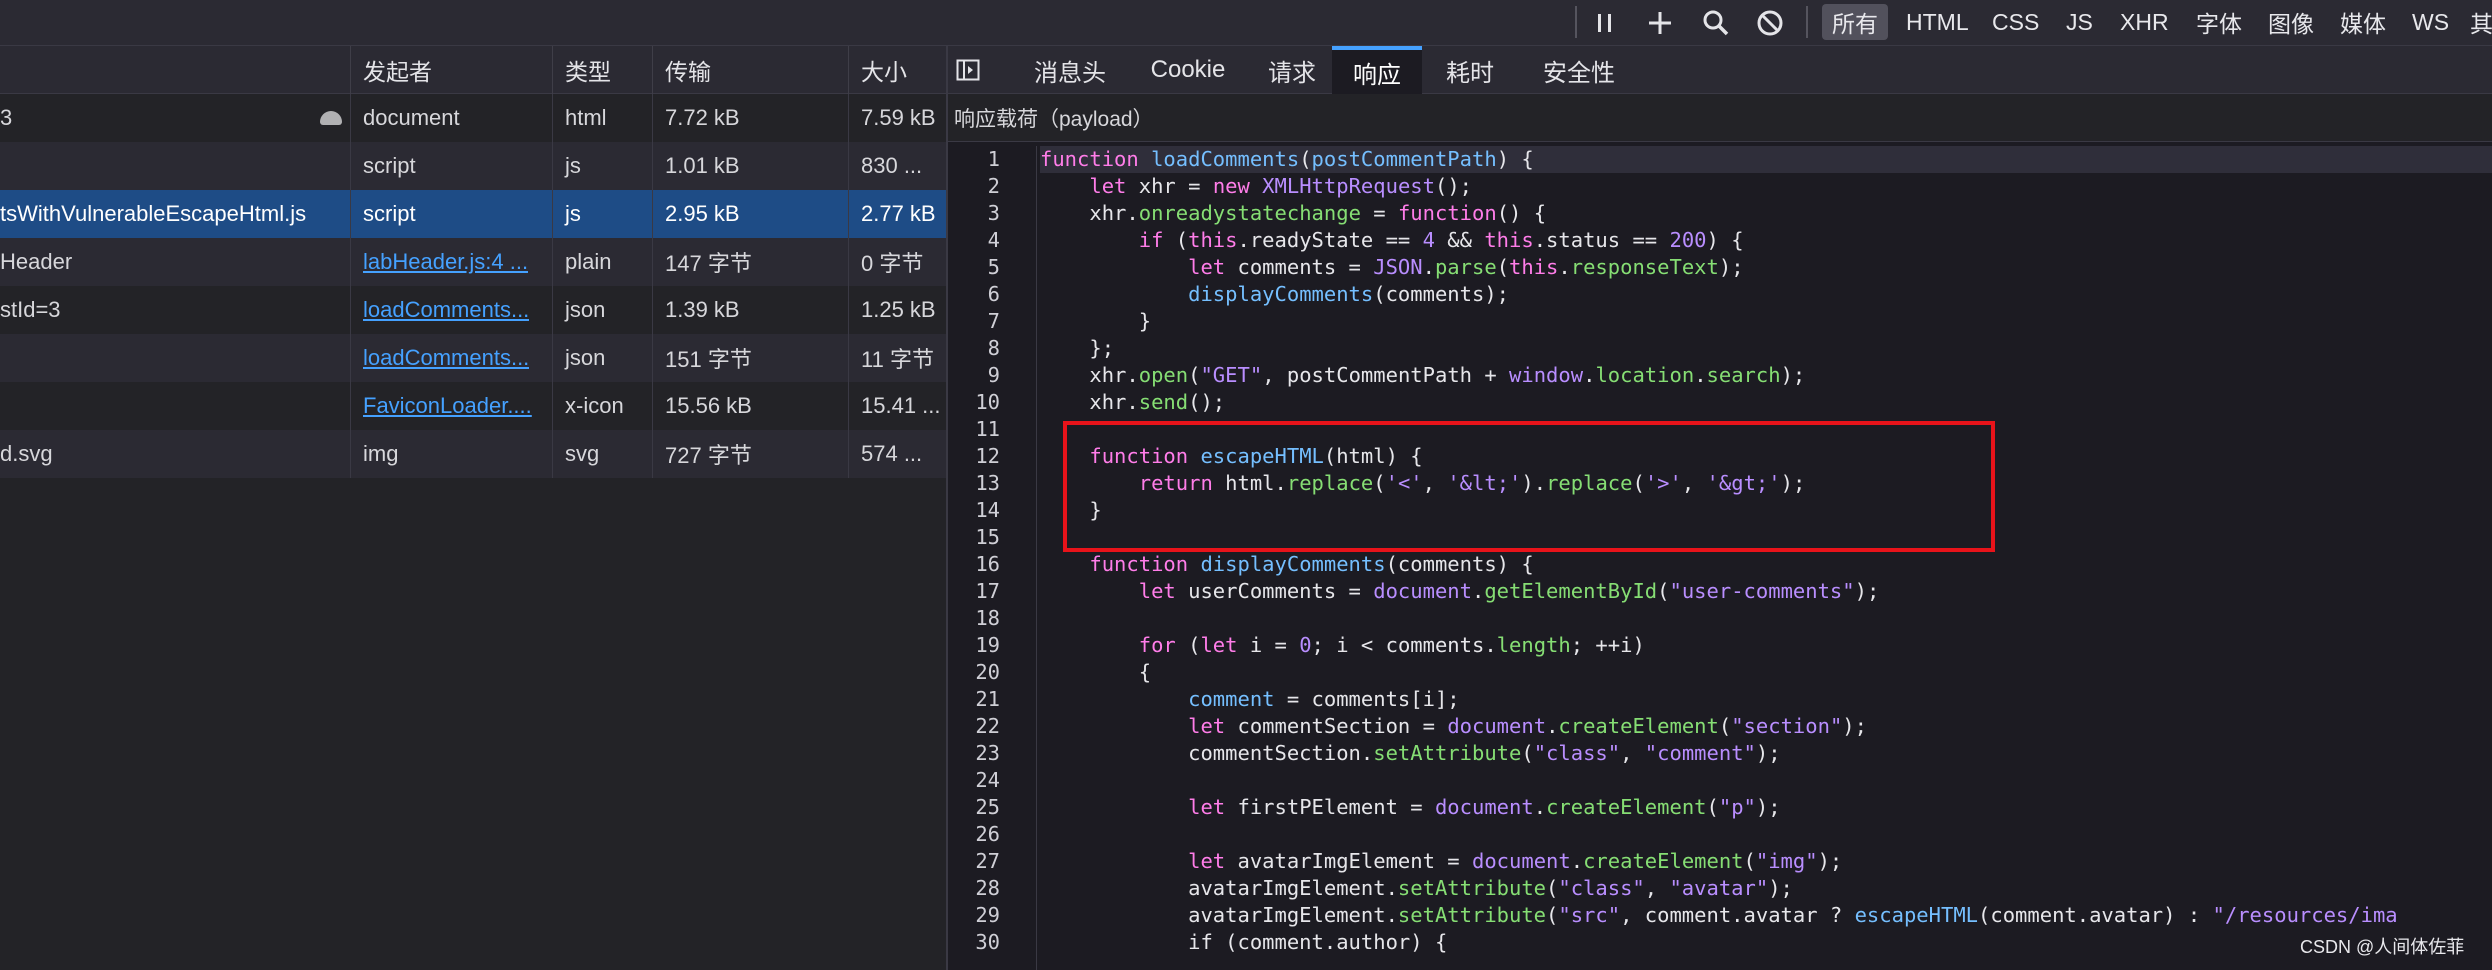 The image size is (2492, 970). I want to click on table-row: 3 document html 7.72 kB 7.59 kB, so click(473, 118).